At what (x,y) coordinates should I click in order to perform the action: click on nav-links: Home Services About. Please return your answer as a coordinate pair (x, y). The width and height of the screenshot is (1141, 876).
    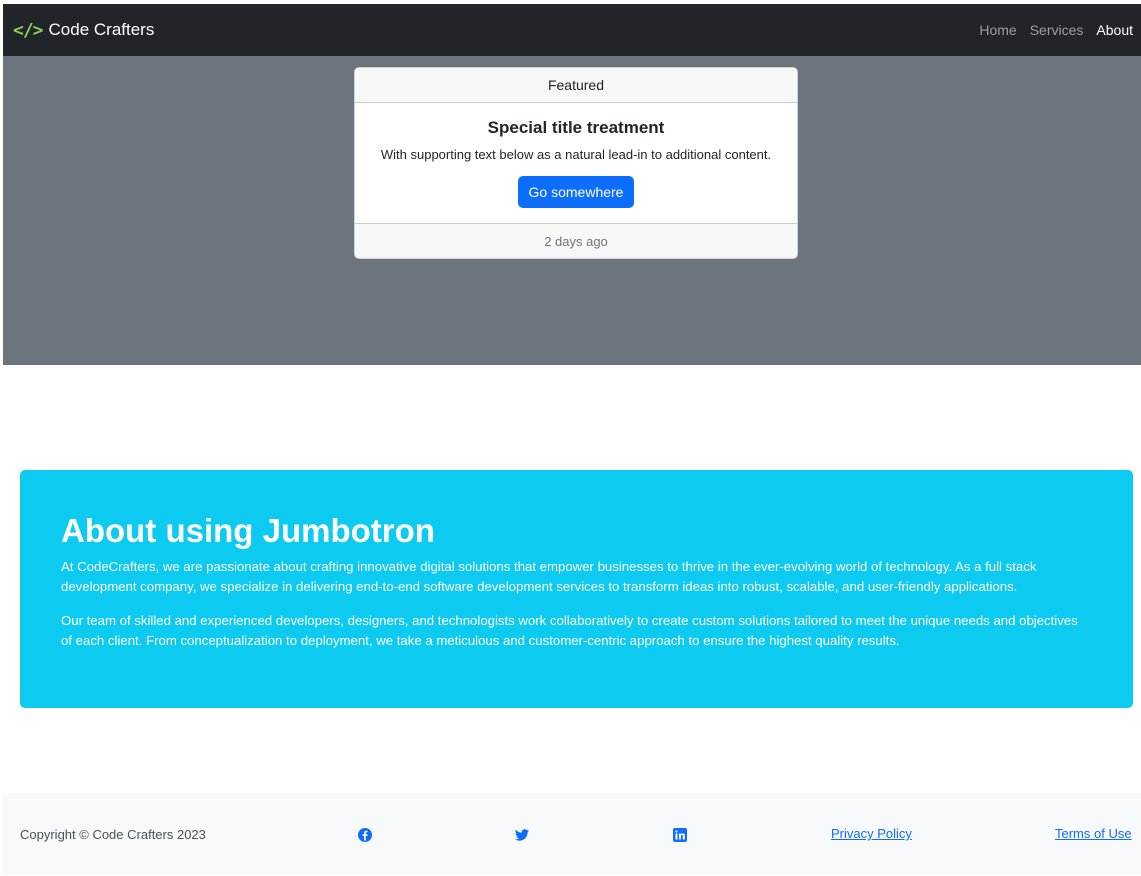
    Looking at the image, I should click on (1056, 30).